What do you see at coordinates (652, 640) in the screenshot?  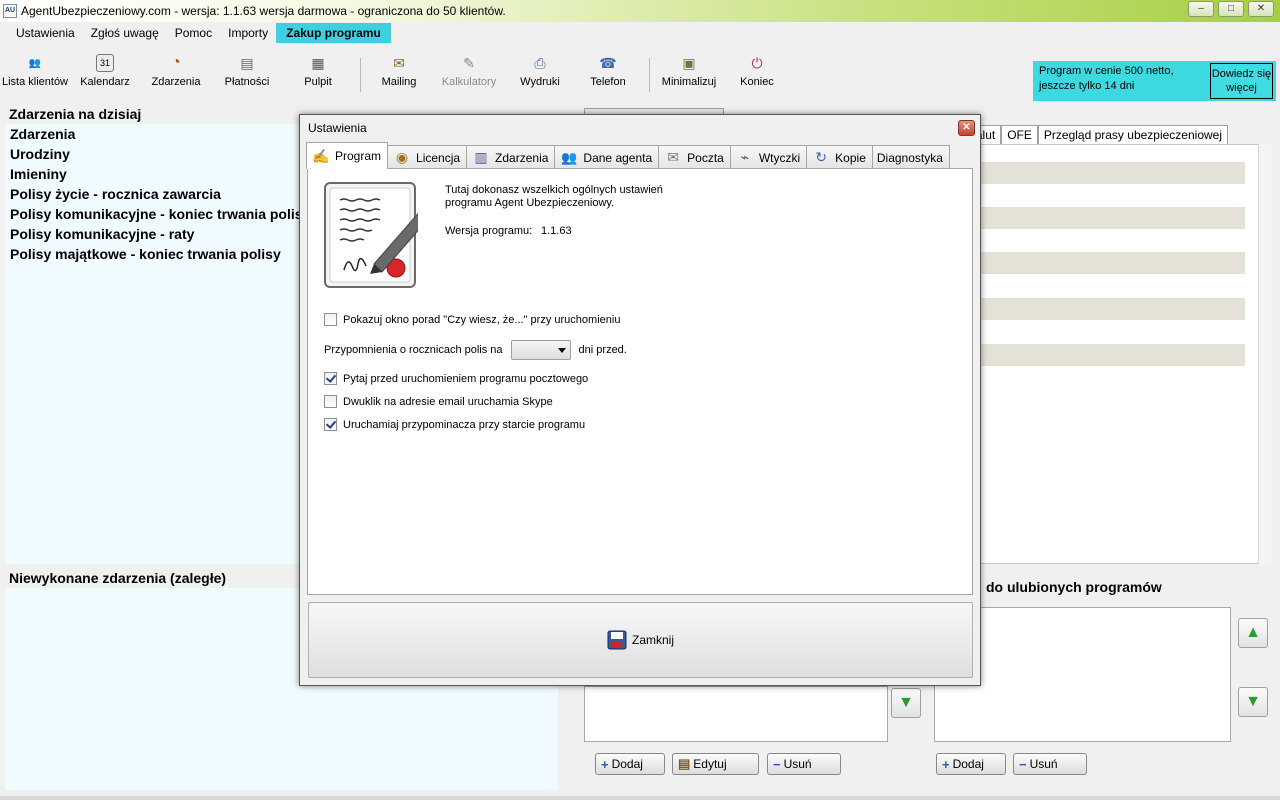 I see `close-button-label: Zamknij` at bounding box center [652, 640].